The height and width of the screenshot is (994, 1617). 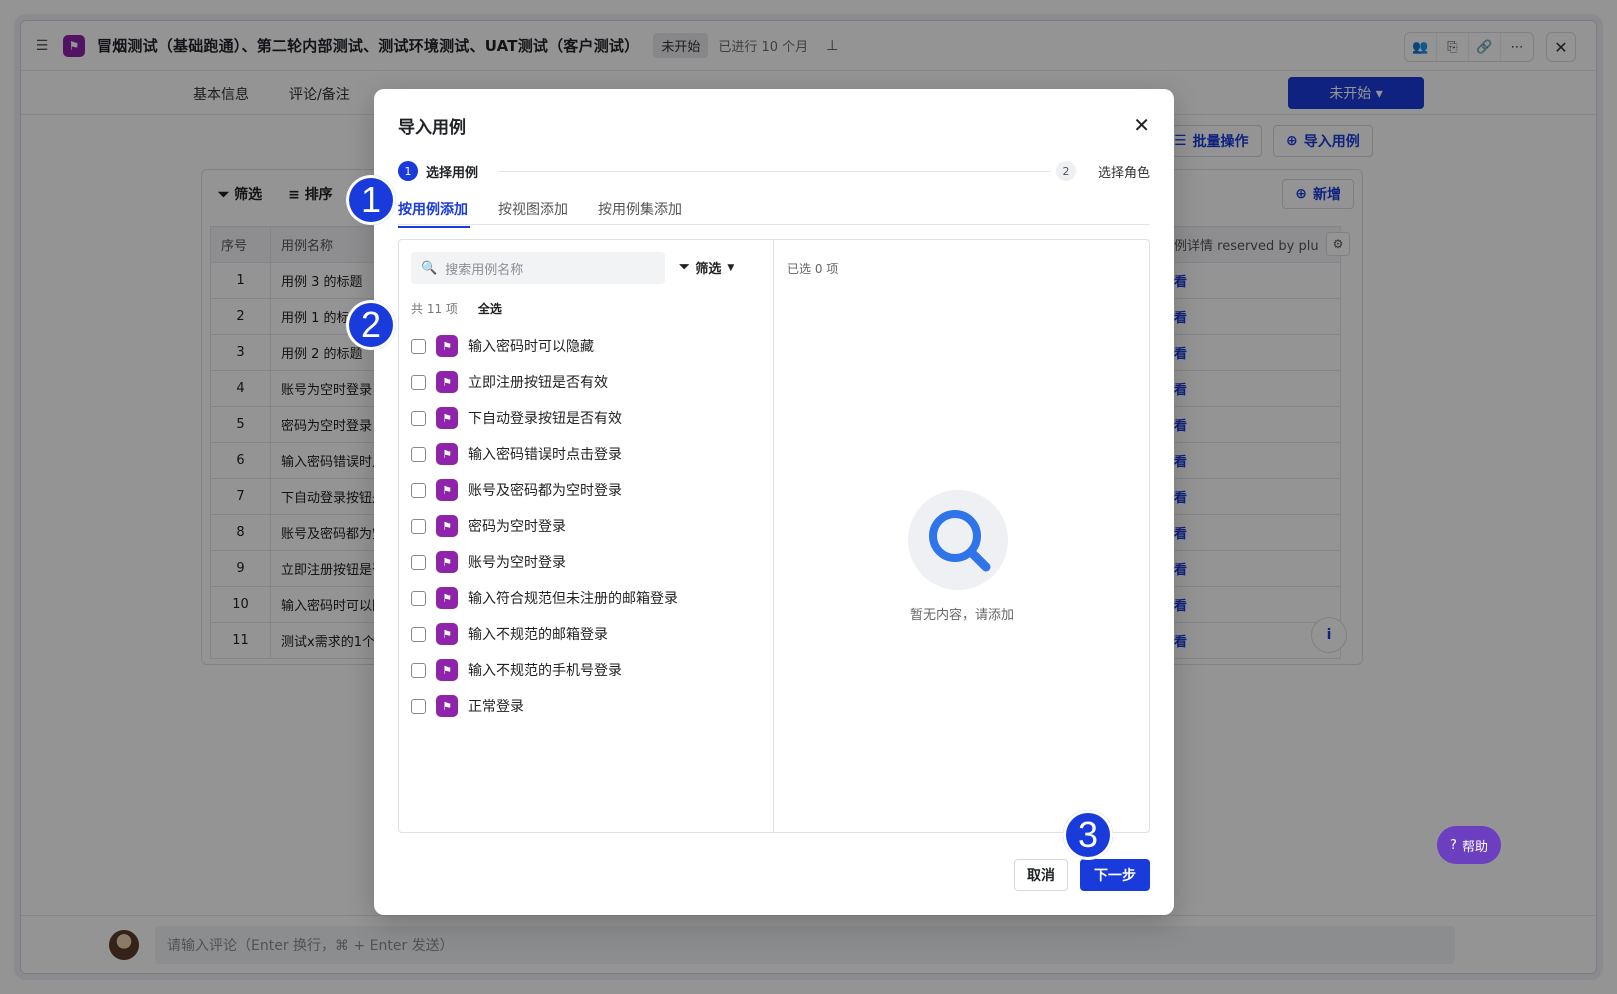 I want to click on list-item: ⚑ 下自动登录按钮是否有效, so click(x=544, y=418).